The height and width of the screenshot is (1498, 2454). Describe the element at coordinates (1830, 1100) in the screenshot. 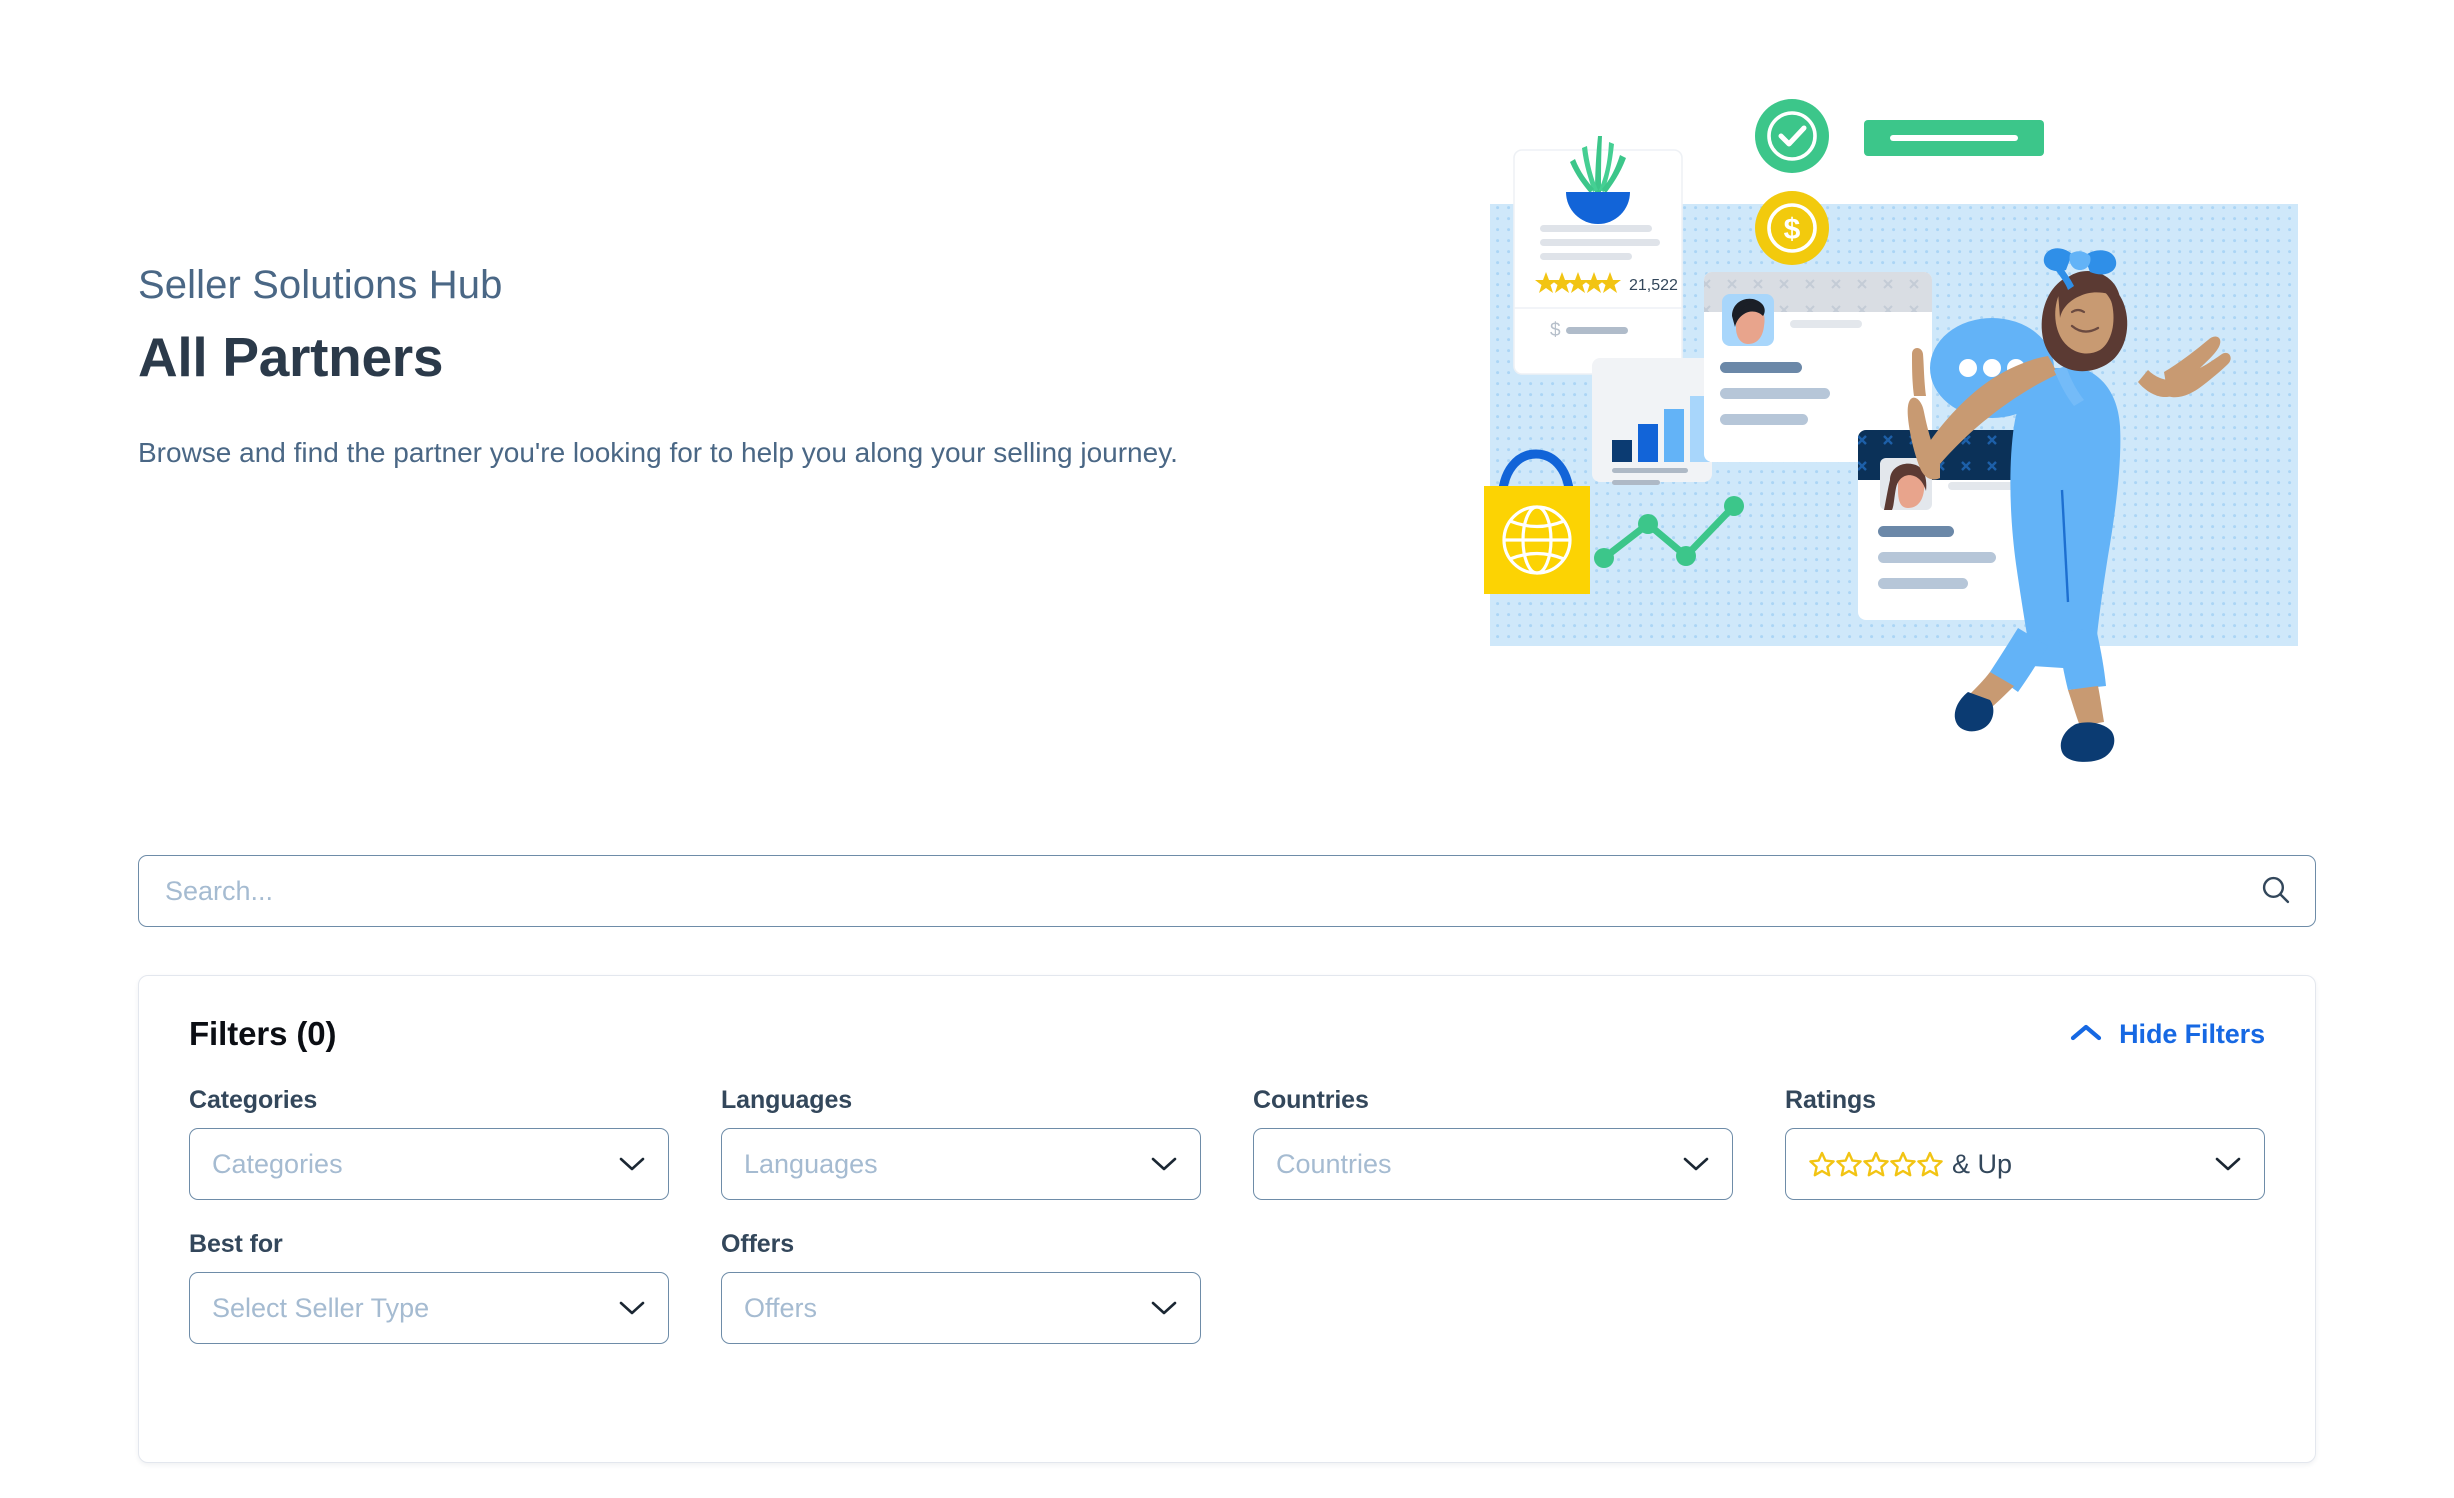

I see `filter-label-ratings: Ratings` at that location.